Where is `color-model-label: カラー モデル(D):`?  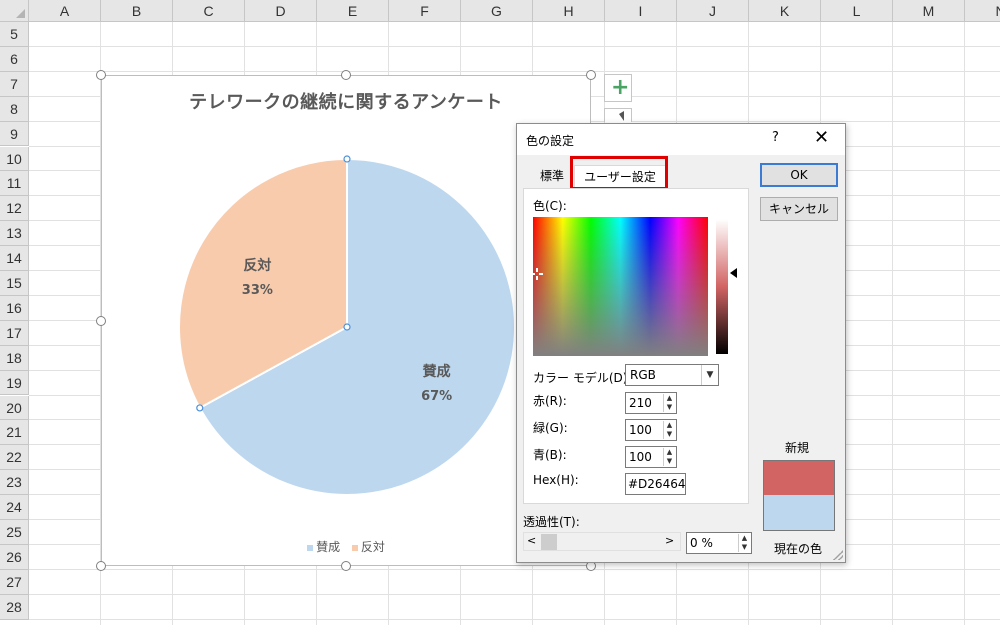 color-model-label: カラー モデル(D): is located at coordinates (582, 378).